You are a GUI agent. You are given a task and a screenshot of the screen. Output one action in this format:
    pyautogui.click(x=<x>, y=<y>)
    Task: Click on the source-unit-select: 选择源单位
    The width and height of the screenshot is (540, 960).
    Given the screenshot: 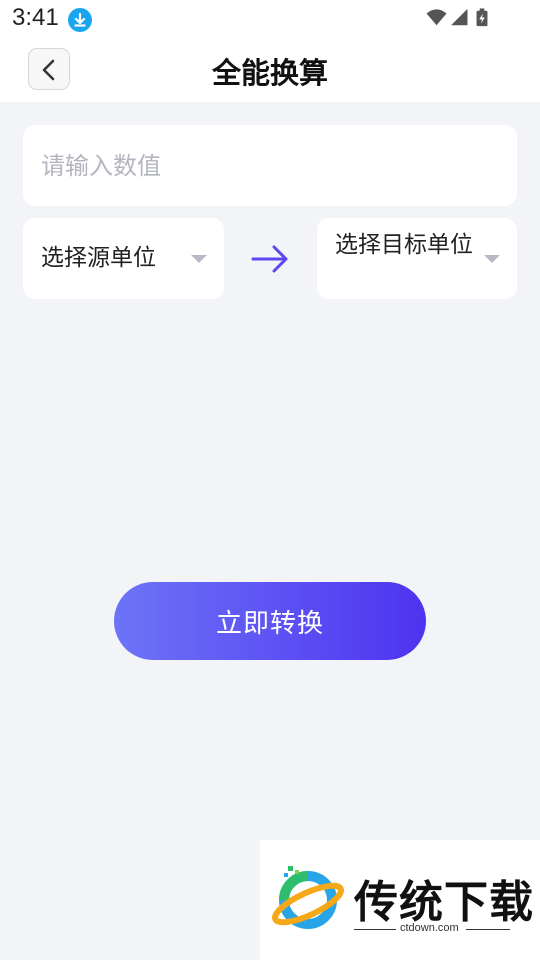 What is the action you would take?
    pyautogui.click(x=123, y=258)
    